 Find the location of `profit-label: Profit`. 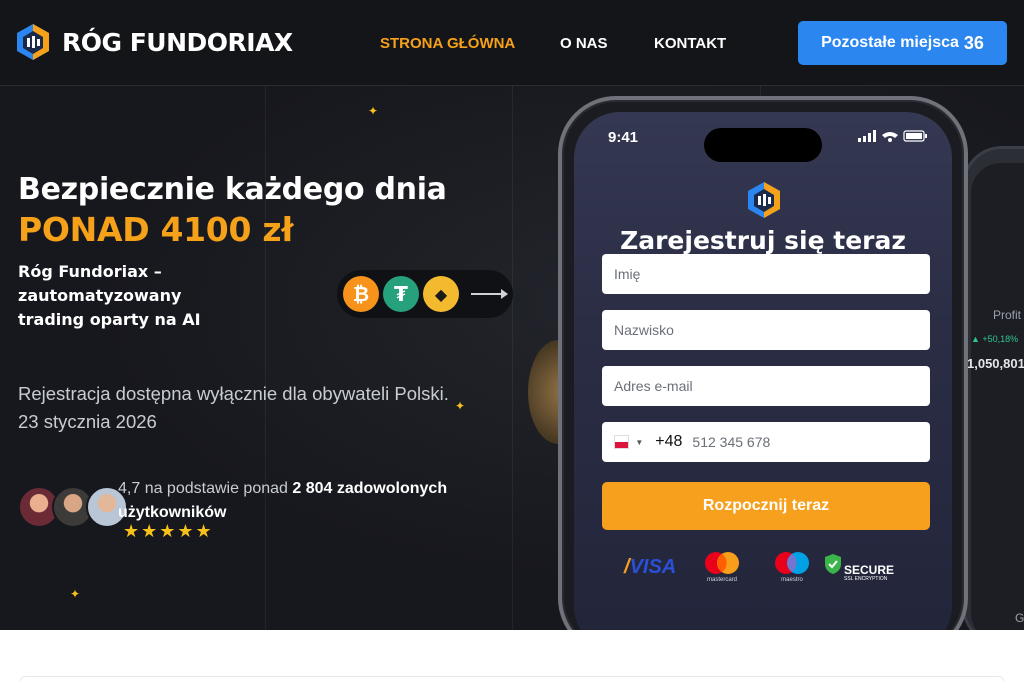

profit-label: Profit is located at coordinates (1007, 315).